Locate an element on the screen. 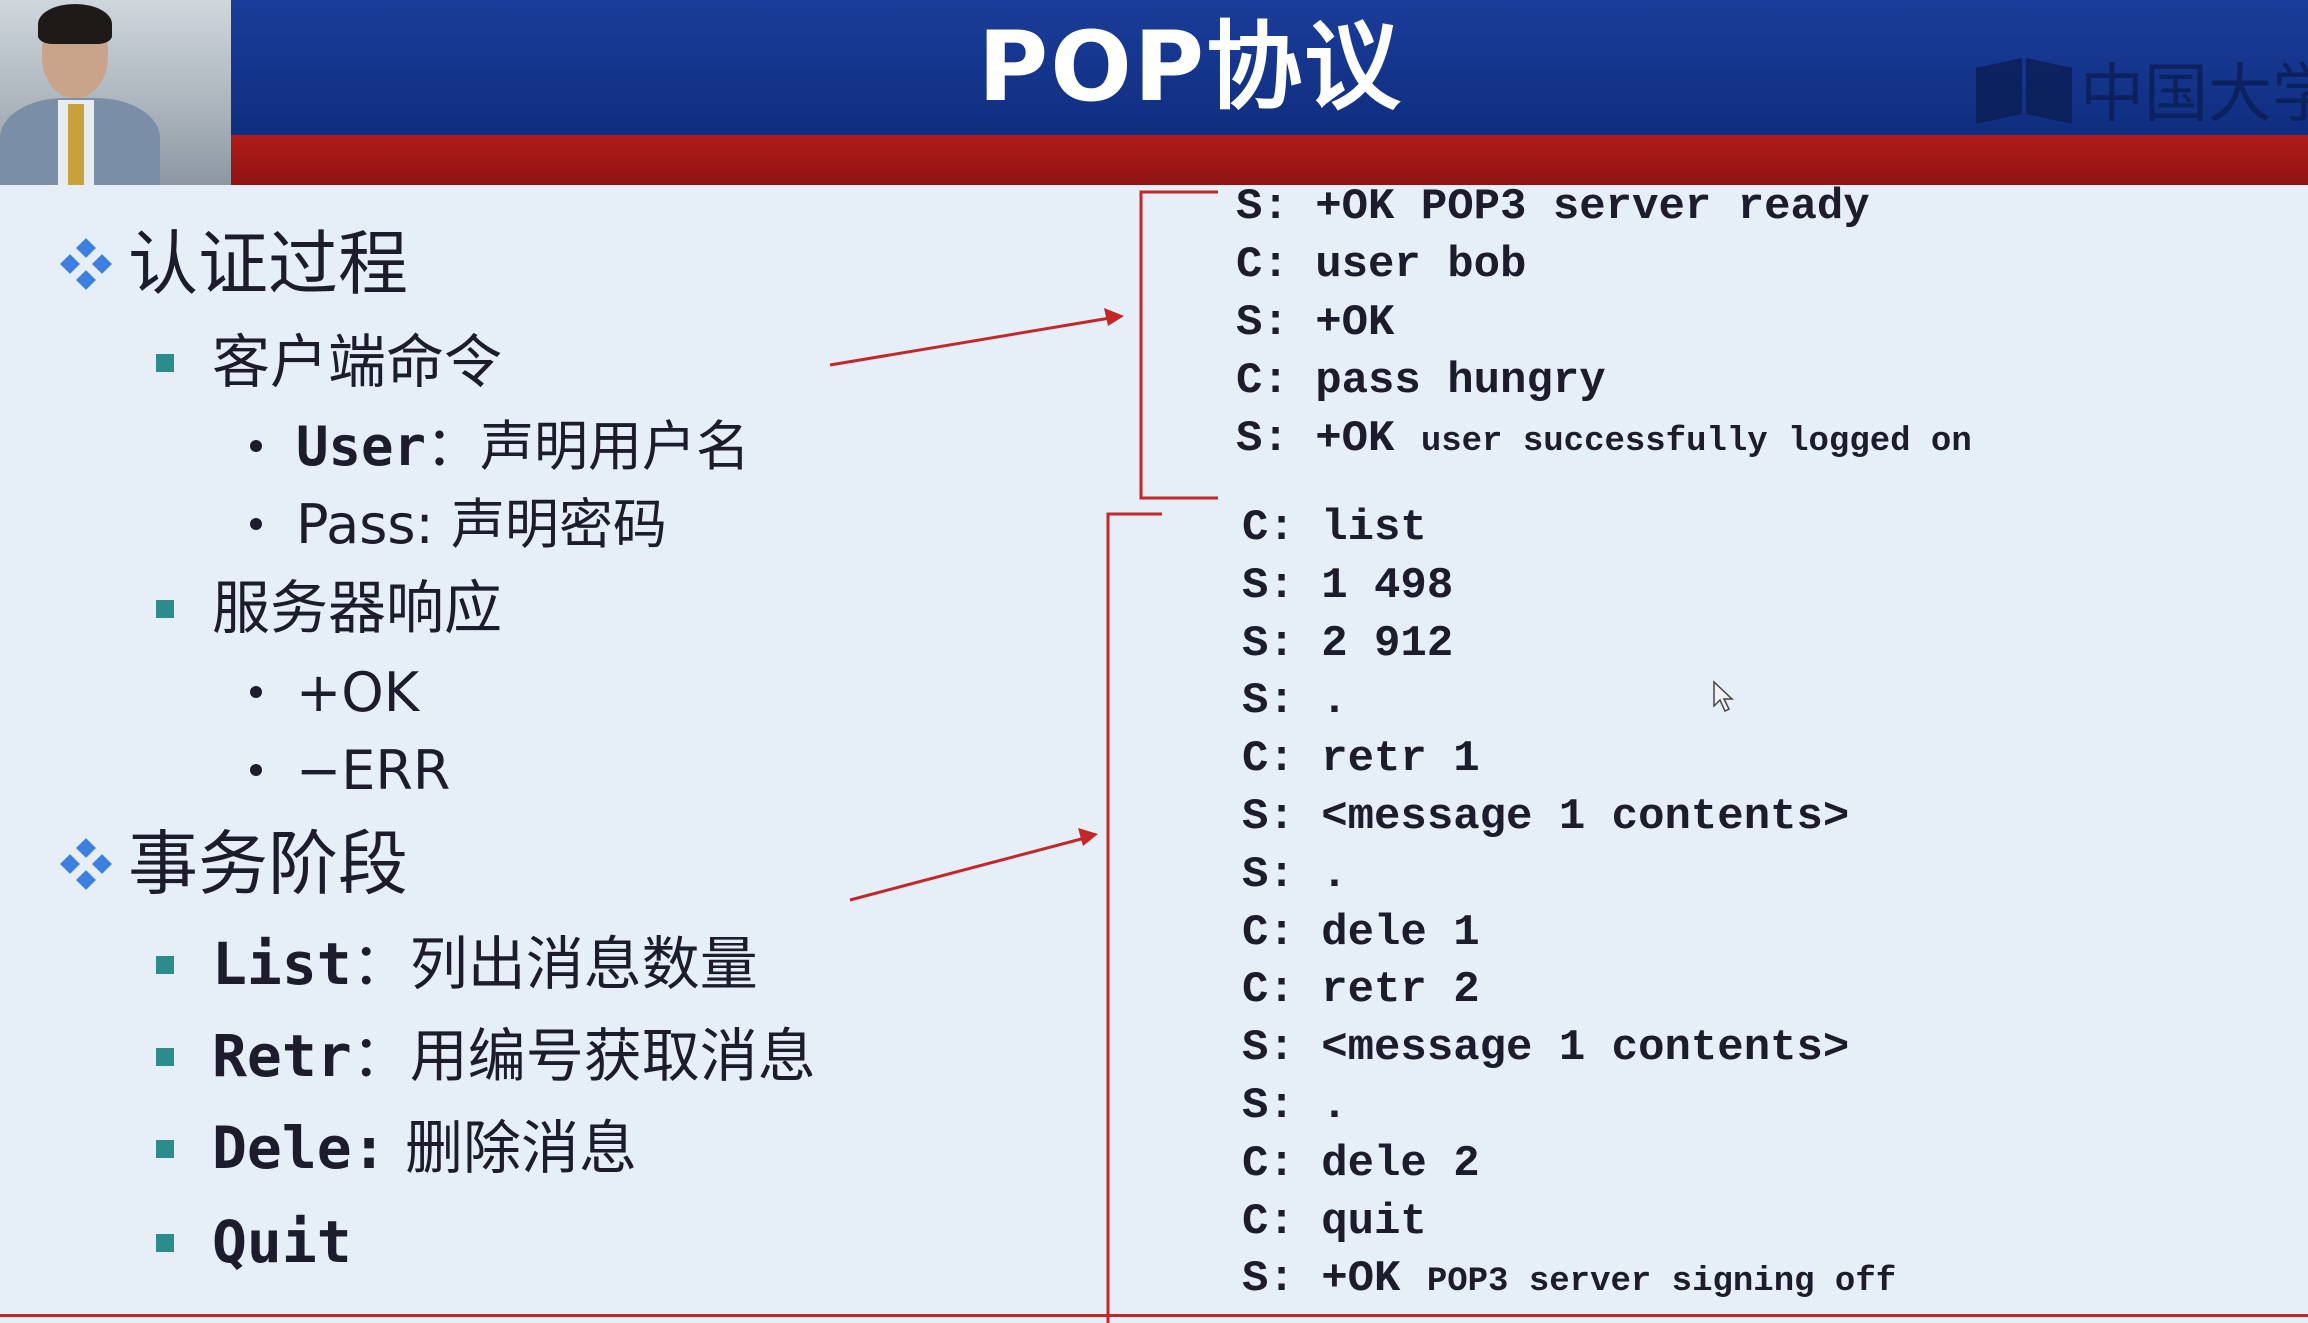 This screenshot has width=2308, height=1323. message-text: 2 912 is located at coordinates (1387, 643).